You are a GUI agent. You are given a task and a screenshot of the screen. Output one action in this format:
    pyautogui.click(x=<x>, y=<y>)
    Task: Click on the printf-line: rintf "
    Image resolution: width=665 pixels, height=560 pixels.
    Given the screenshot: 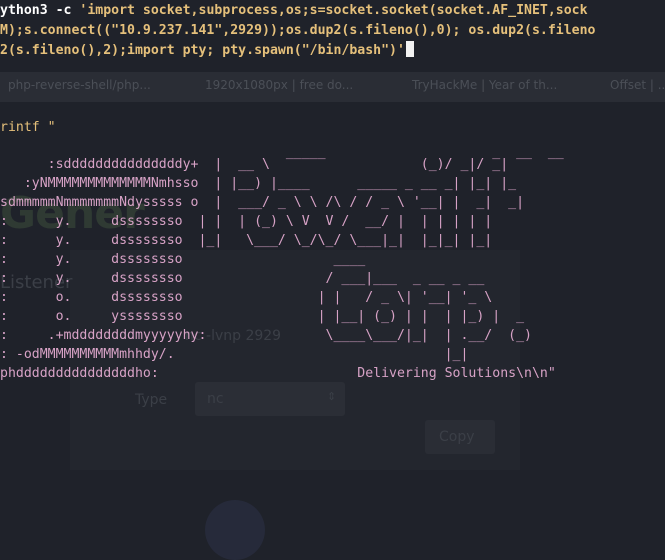 What is the action you would take?
    pyautogui.click(x=28, y=127)
    